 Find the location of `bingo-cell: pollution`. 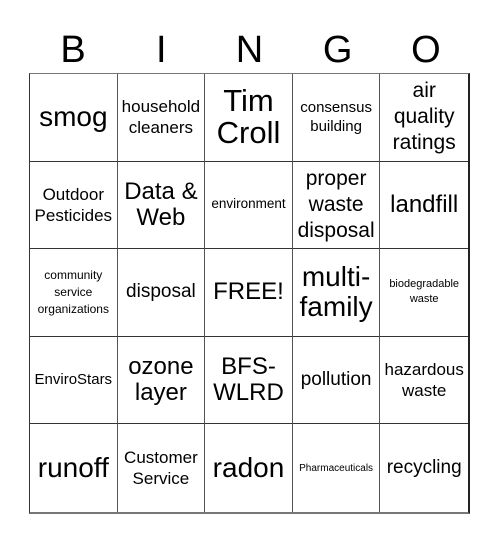

bingo-cell: pollution is located at coordinates (336, 380).